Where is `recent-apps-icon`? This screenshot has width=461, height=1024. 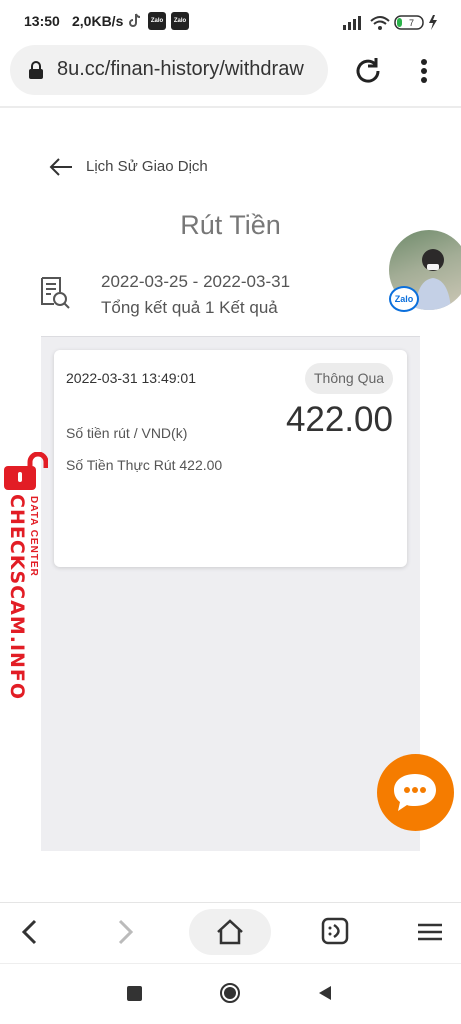
recent-apps-icon is located at coordinates (134, 993).